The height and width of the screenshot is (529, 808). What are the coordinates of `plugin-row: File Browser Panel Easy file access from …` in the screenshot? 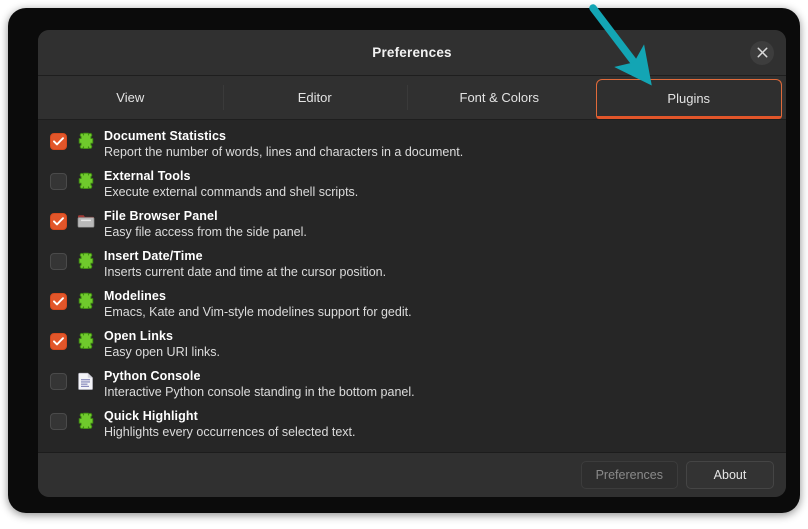 It's located at (412, 225).